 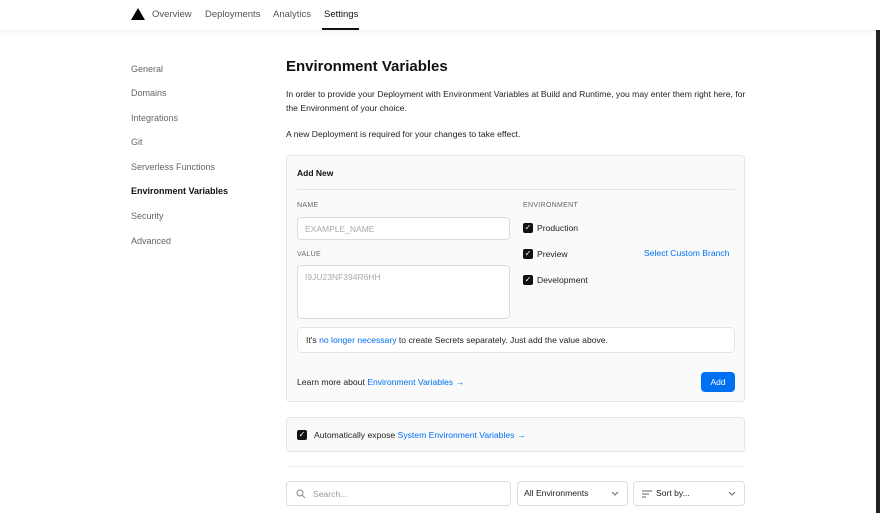 What do you see at coordinates (147, 69) in the screenshot?
I see `sidebar-item-general: General` at bounding box center [147, 69].